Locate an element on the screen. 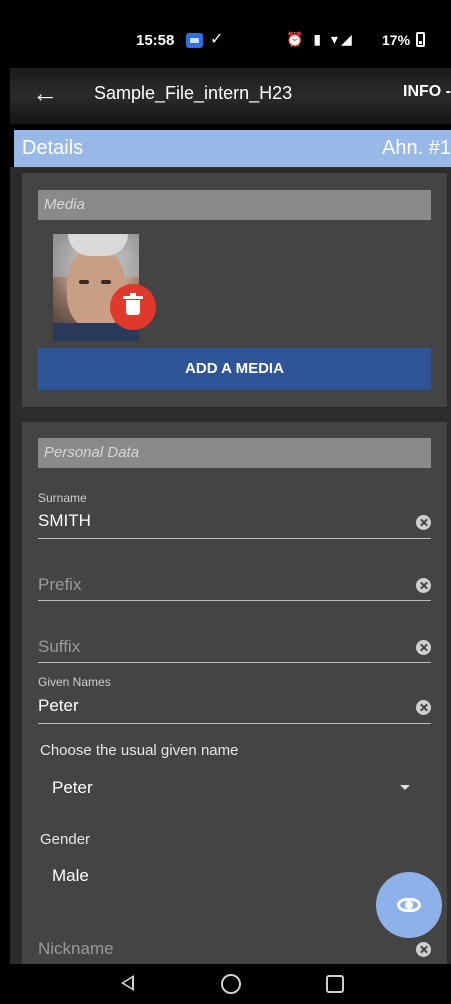 Image resolution: width=451 pixels, height=1004 pixels. check-icon: ✓ is located at coordinates (217, 39).